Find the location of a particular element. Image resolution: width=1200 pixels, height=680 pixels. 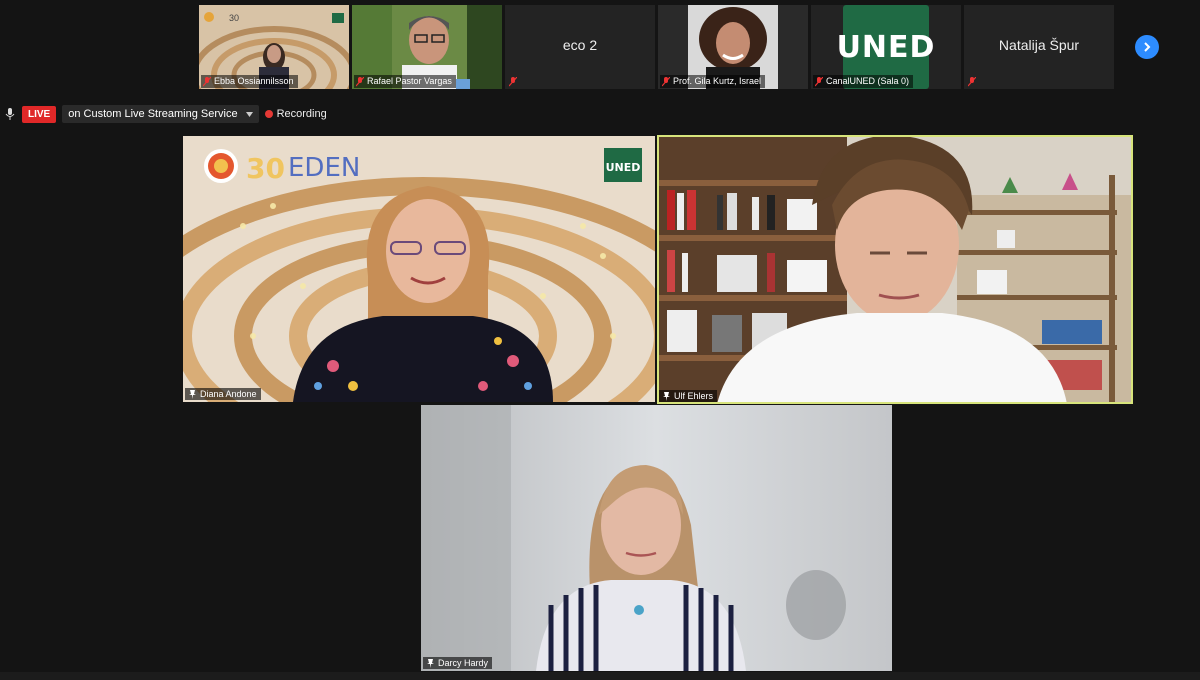

participant-name: Natalija Špur is located at coordinates (1039, 45).